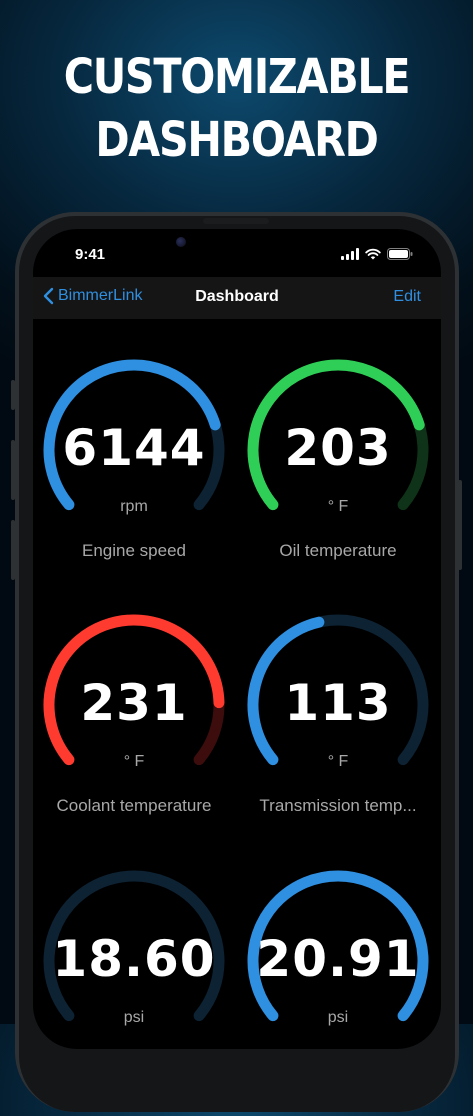  Describe the element at coordinates (134, 448) in the screenshot. I see `gauge-value: 6144` at that location.